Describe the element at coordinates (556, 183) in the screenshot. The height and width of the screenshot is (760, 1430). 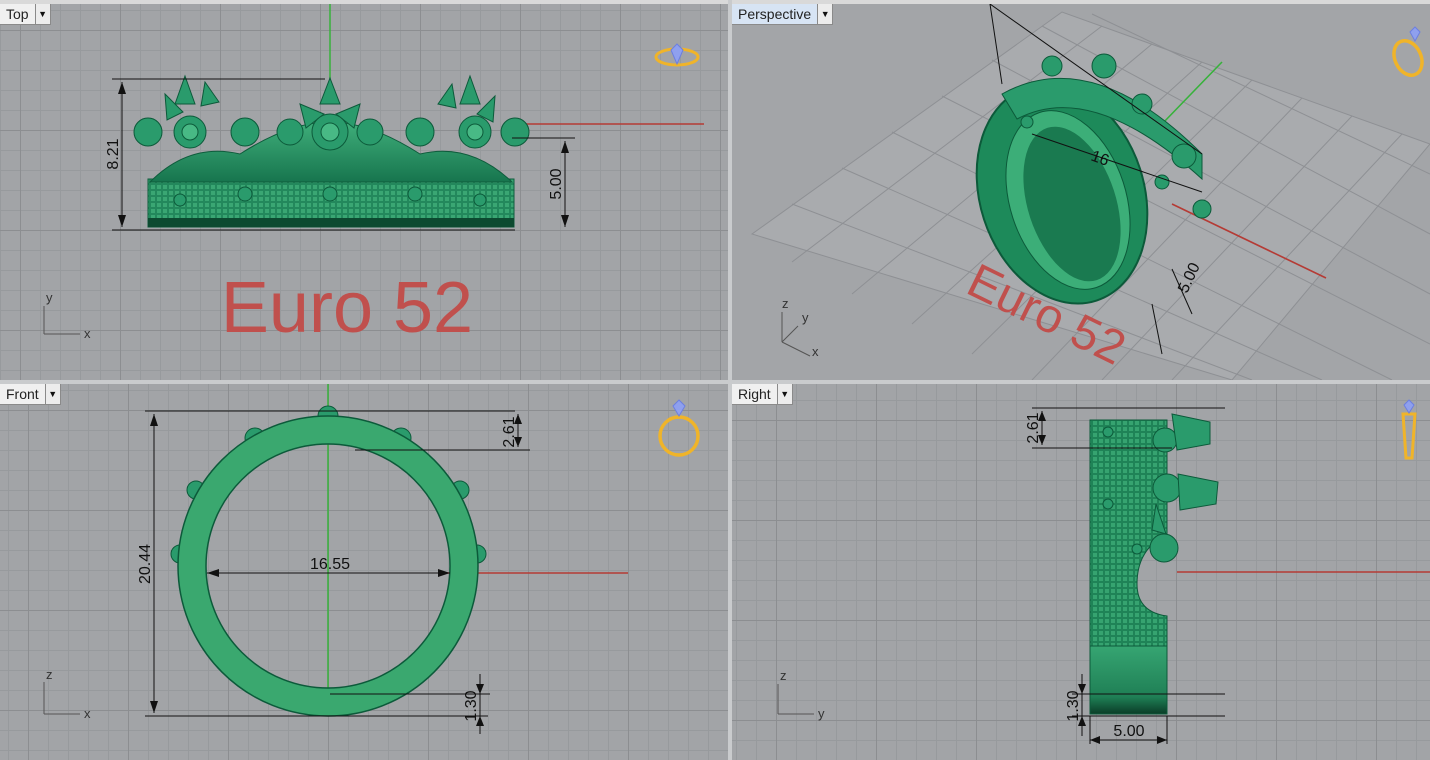
I see `dim-band: 5.00` at that location.